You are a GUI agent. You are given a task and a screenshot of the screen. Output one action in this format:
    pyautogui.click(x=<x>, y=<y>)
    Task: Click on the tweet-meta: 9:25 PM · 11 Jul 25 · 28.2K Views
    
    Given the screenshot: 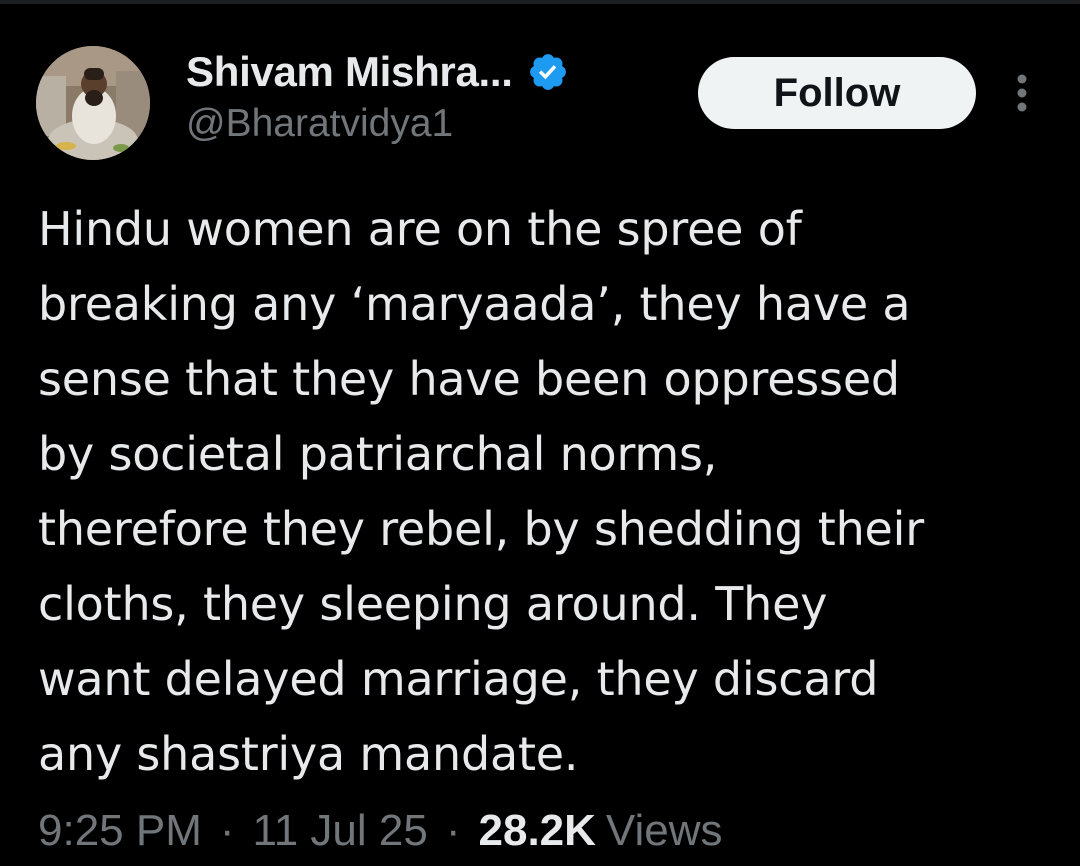 What is the action you would take?
    pyautogui.click(x=380, y=836)
    